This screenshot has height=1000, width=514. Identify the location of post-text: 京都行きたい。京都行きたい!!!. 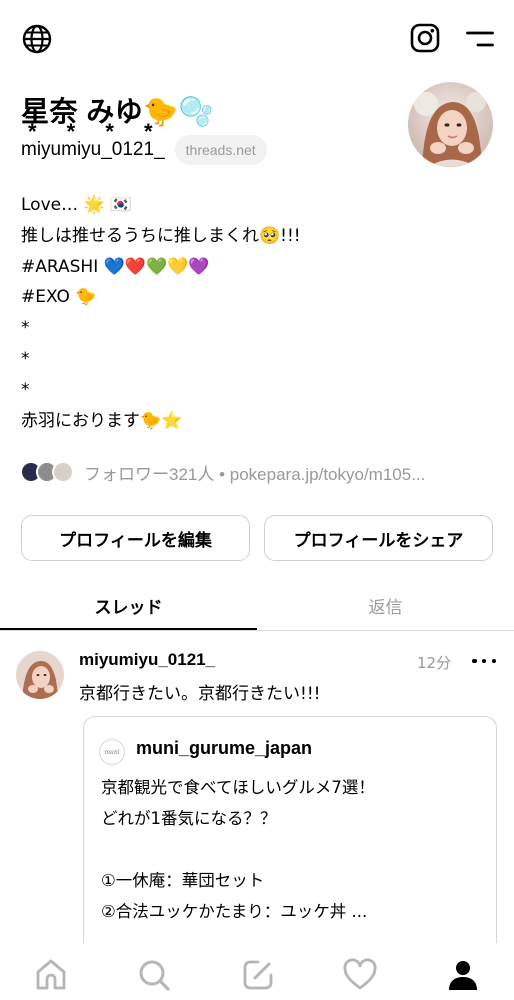
(200, 694).